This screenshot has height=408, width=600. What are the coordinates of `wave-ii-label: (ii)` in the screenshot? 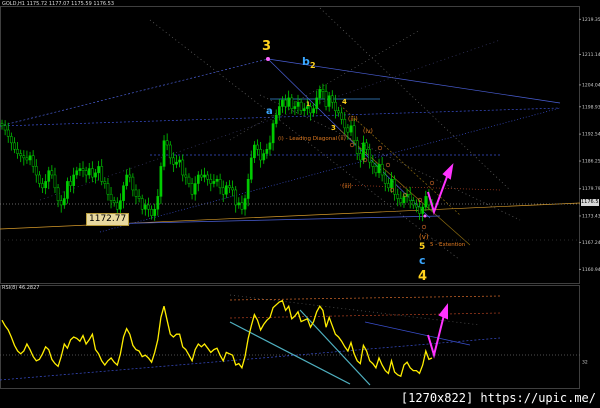 It's located at (342, 138).